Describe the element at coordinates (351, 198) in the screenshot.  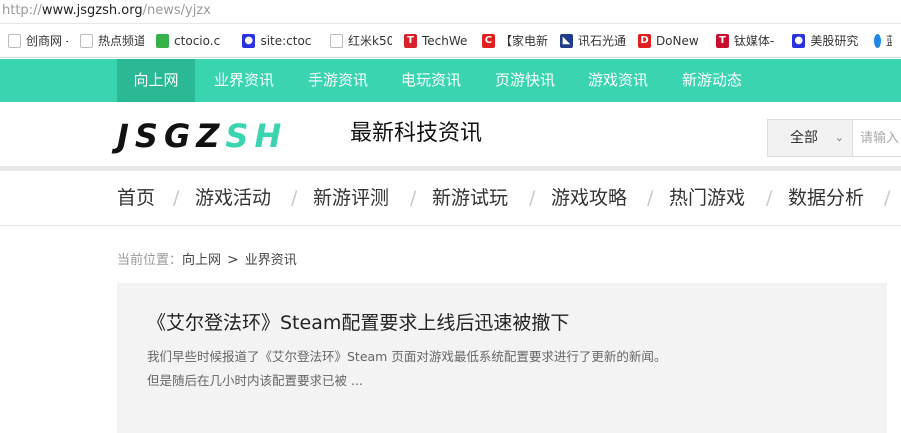
I see `secnav-item-reviews: 新游评测` at that location.